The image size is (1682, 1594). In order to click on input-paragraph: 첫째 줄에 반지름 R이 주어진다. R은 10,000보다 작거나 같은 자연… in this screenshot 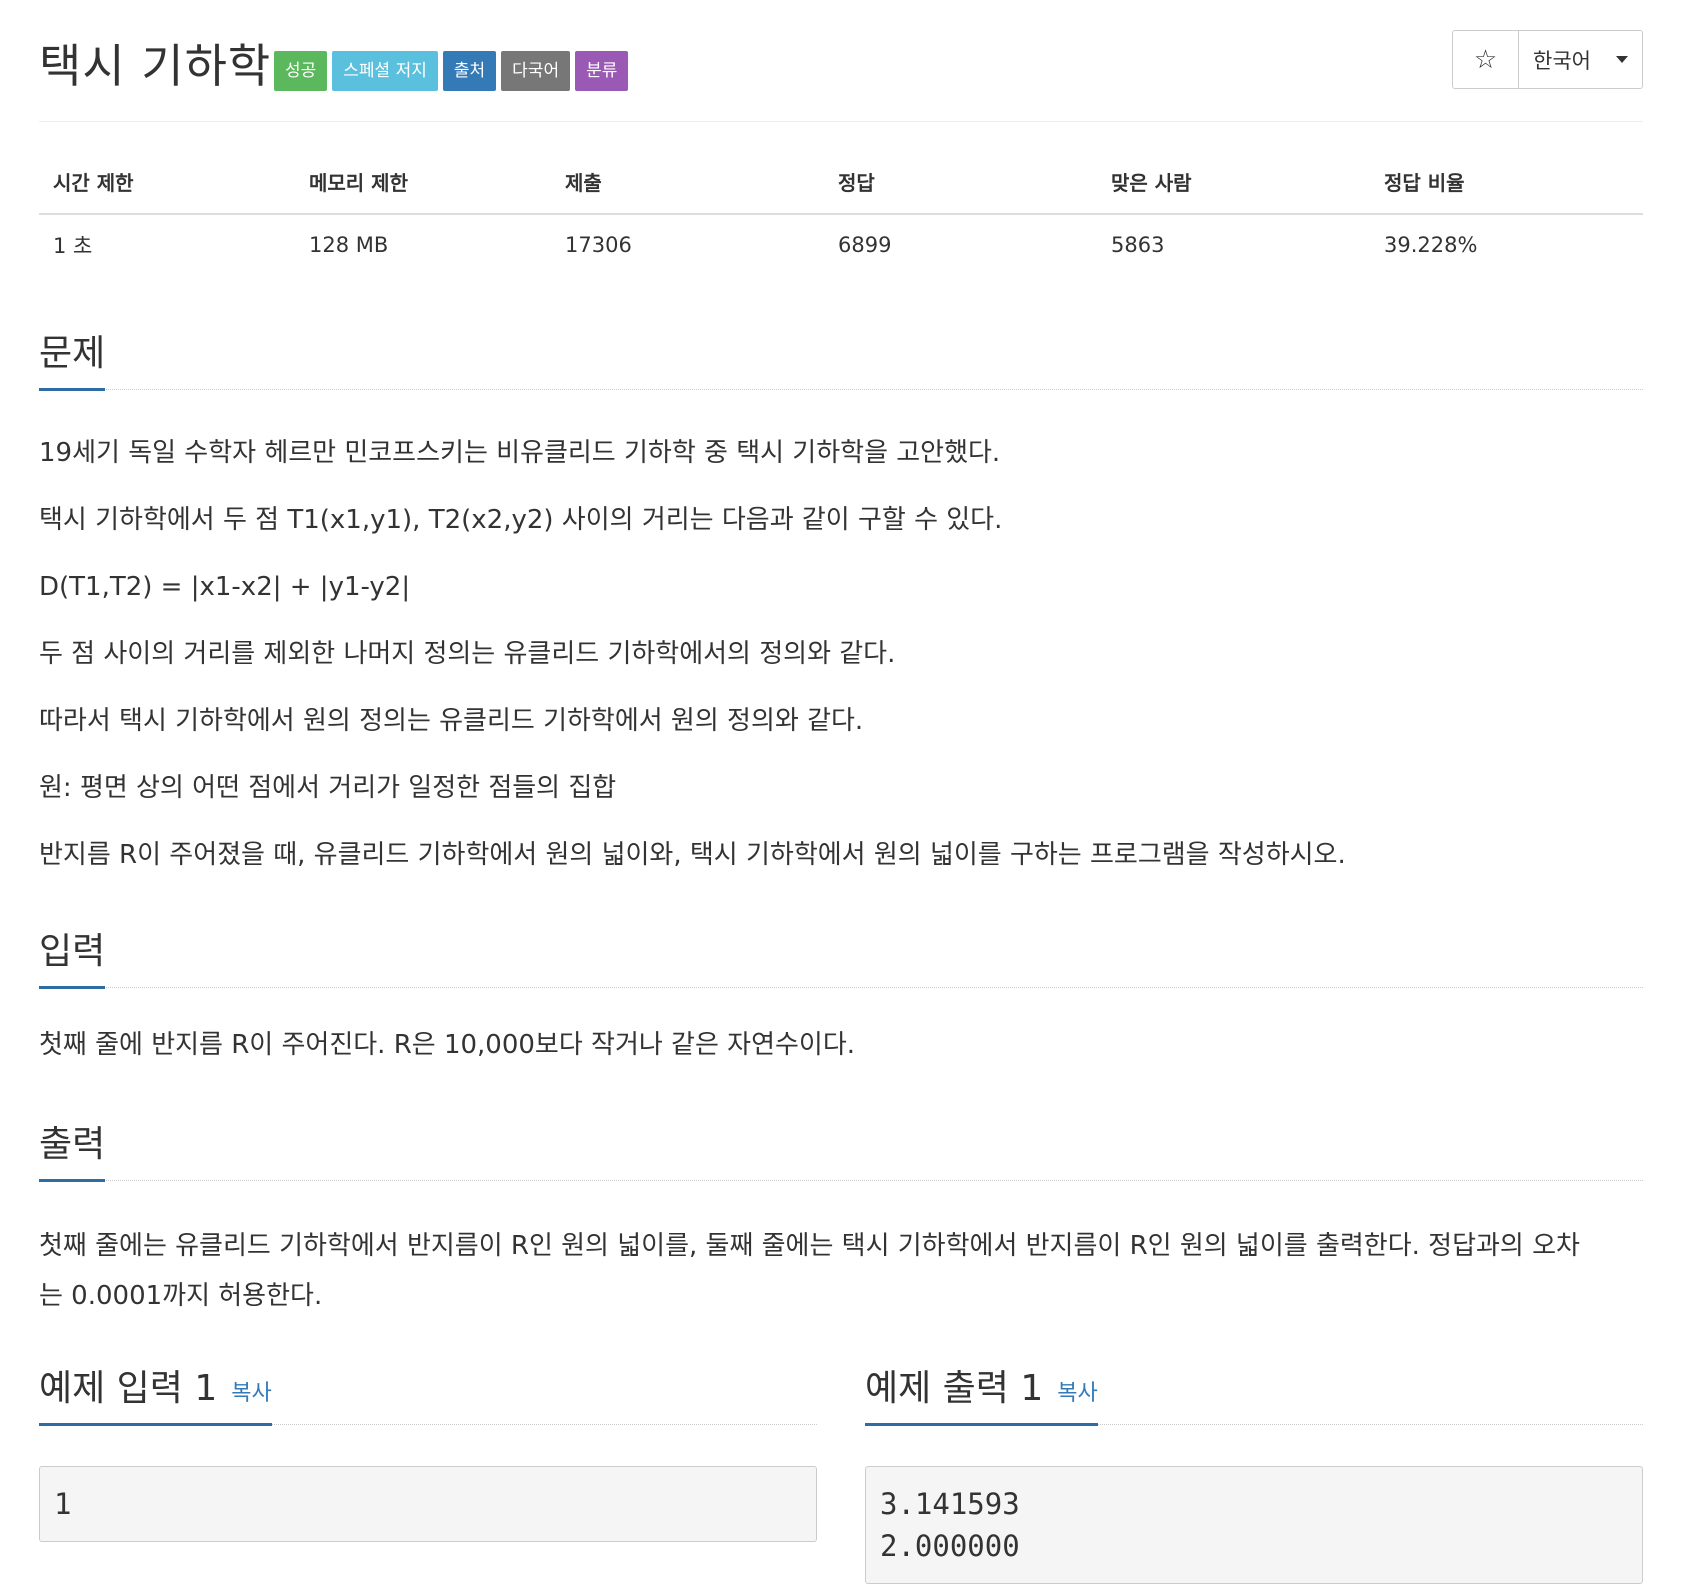, I will do `click(447, 1045)`.